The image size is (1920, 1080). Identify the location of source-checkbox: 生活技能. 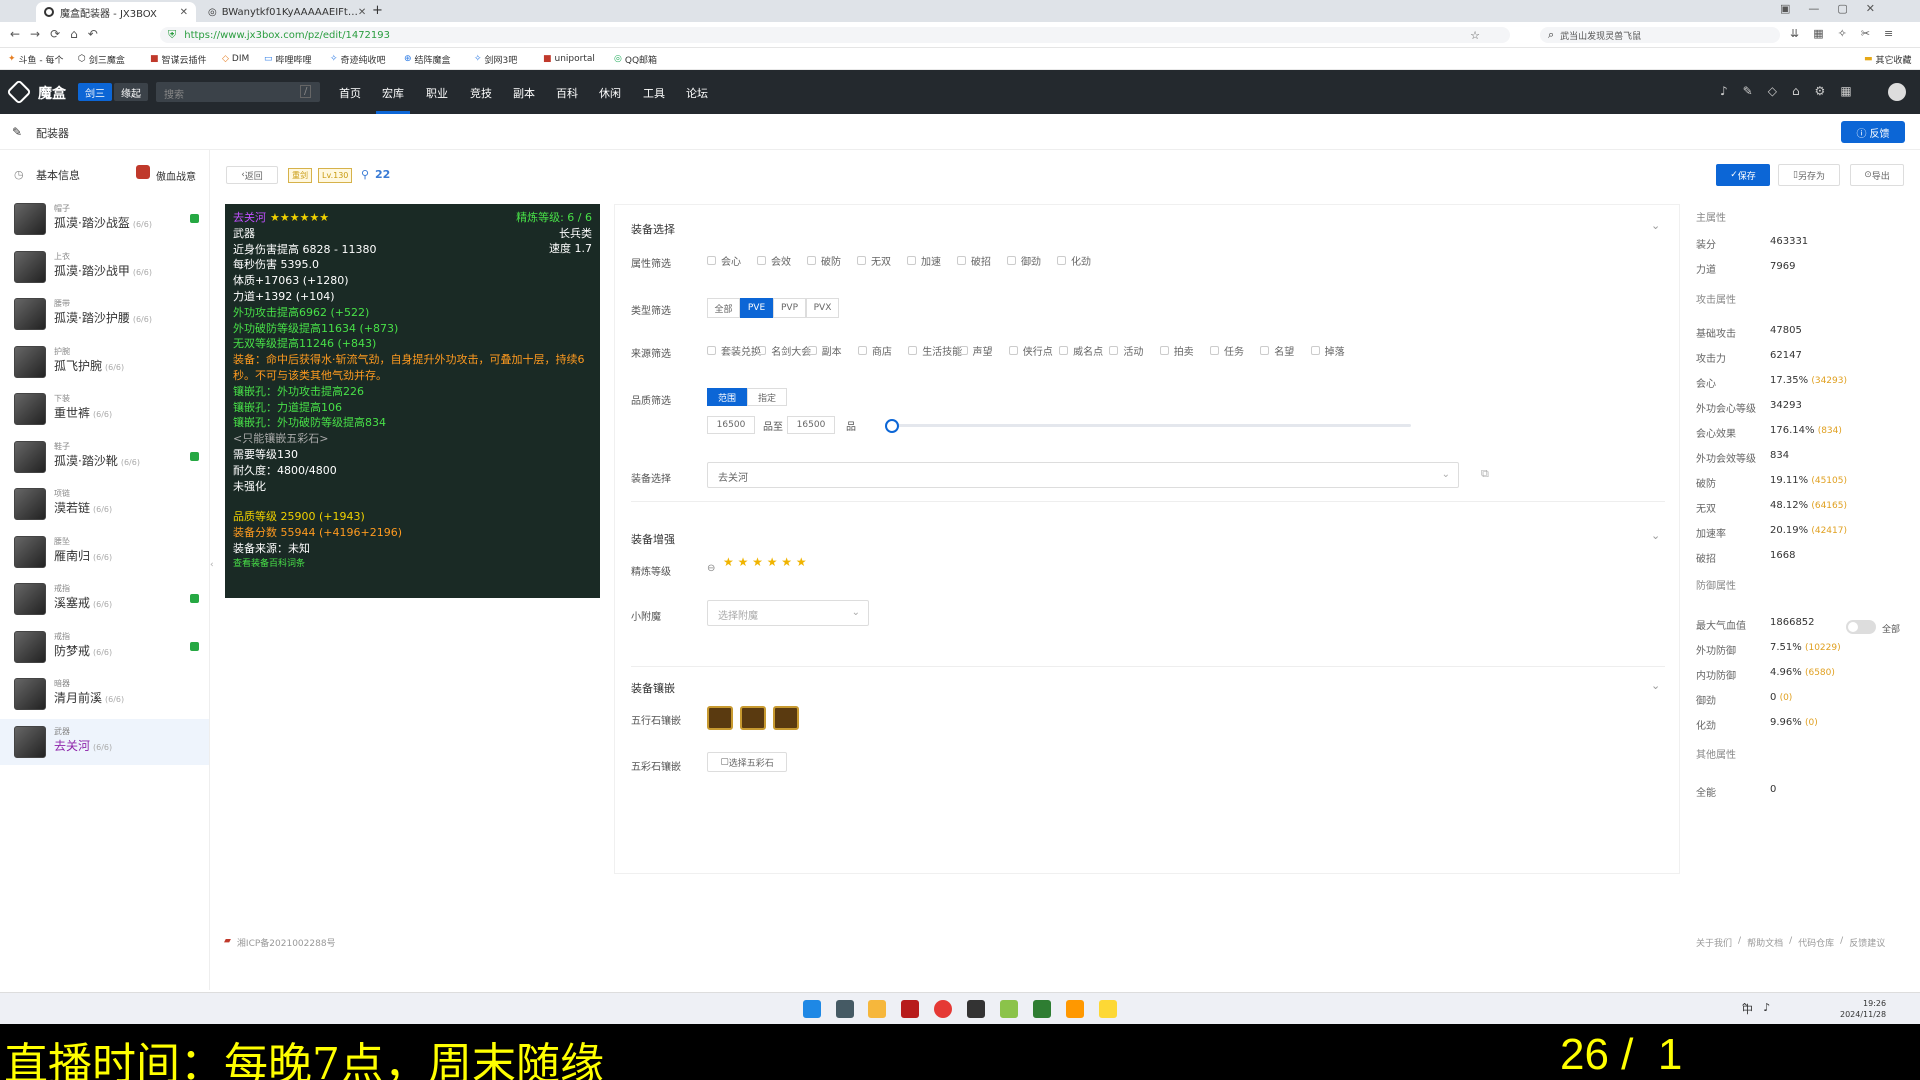
(935, 350).